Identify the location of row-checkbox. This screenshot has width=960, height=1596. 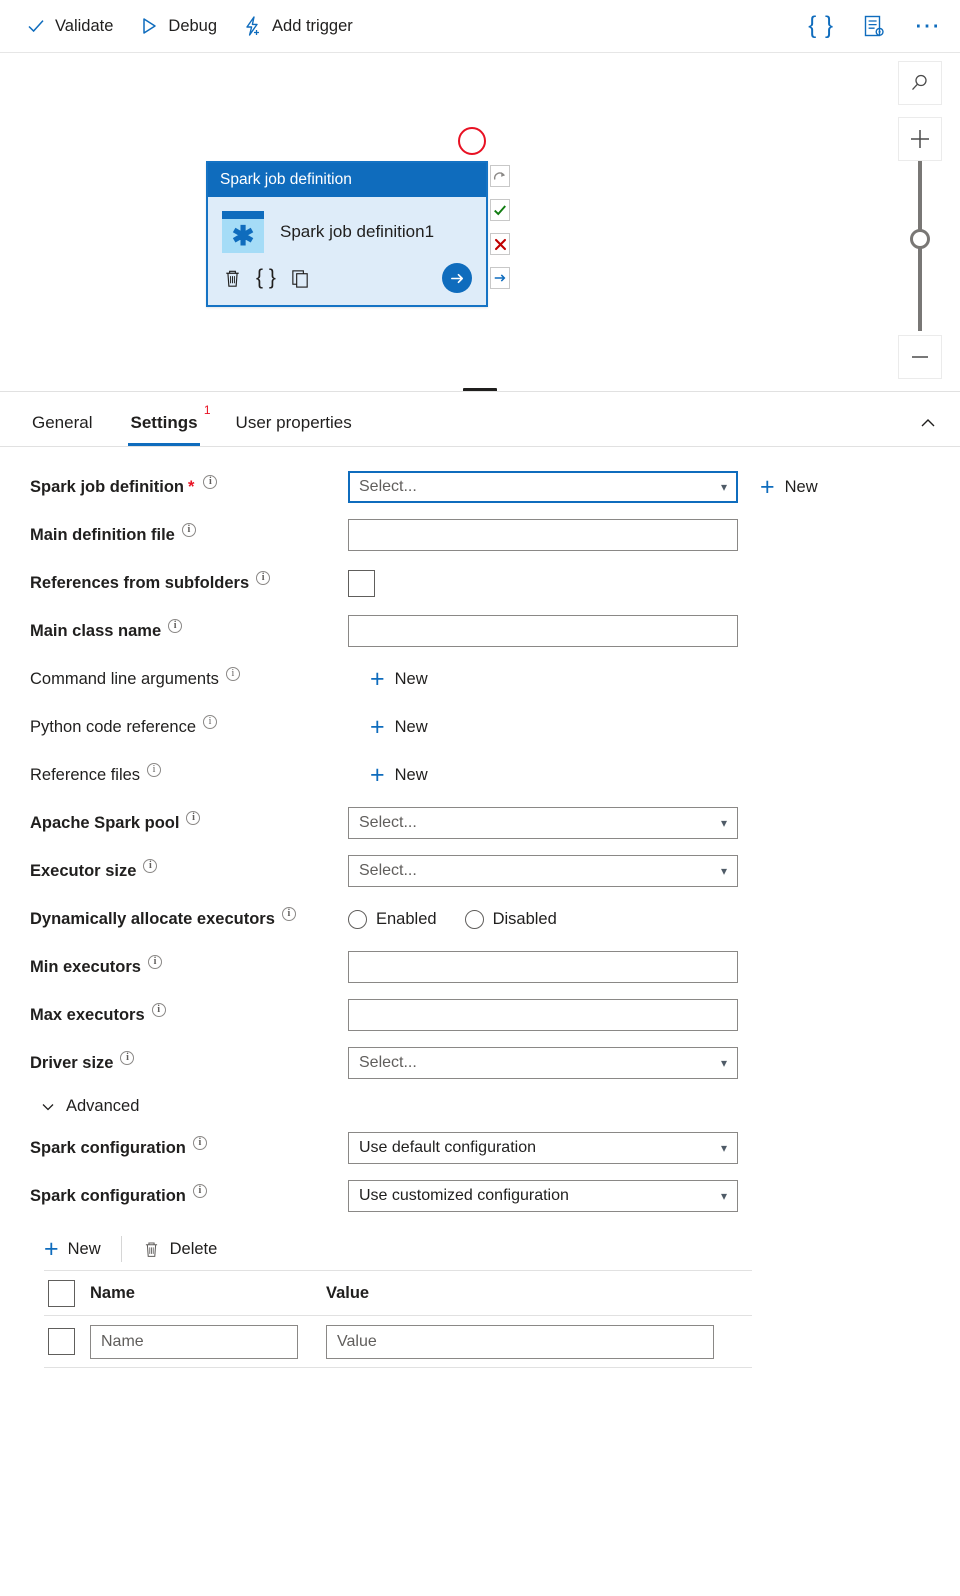
(61, 1341).